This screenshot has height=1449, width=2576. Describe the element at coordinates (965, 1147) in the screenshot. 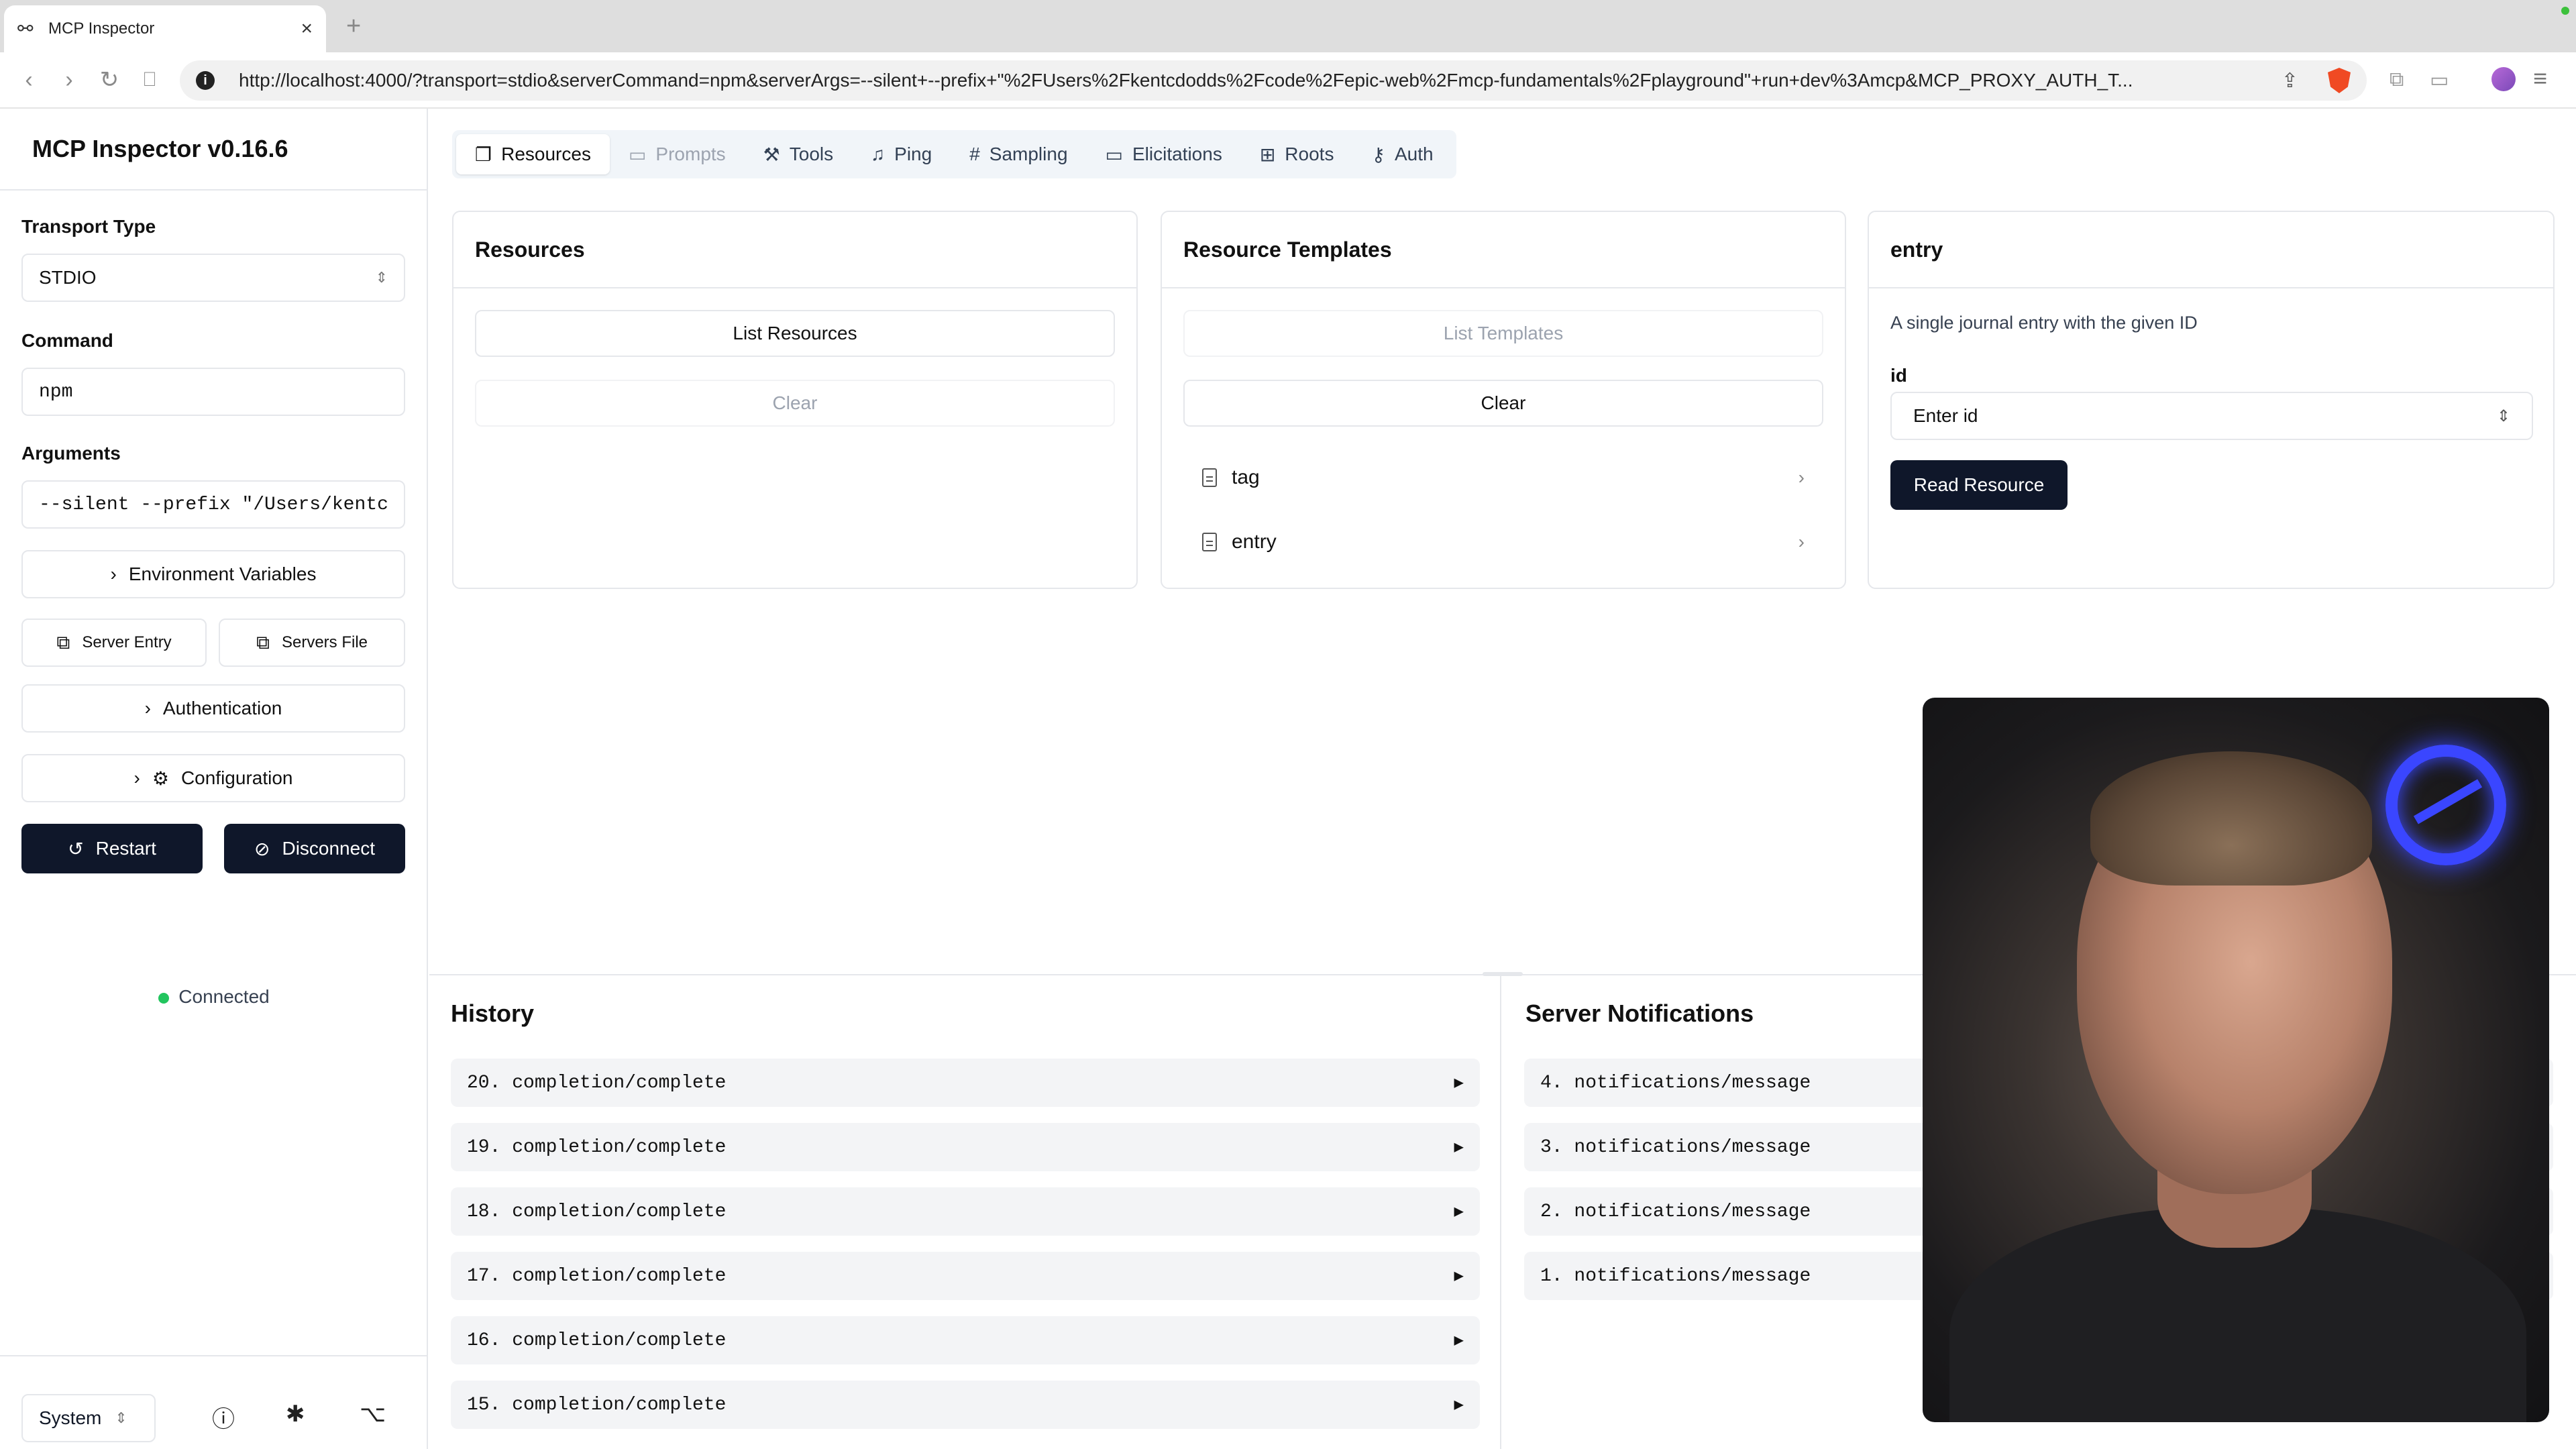

I see `history-row: 19. completion/complete ▶` at that location.